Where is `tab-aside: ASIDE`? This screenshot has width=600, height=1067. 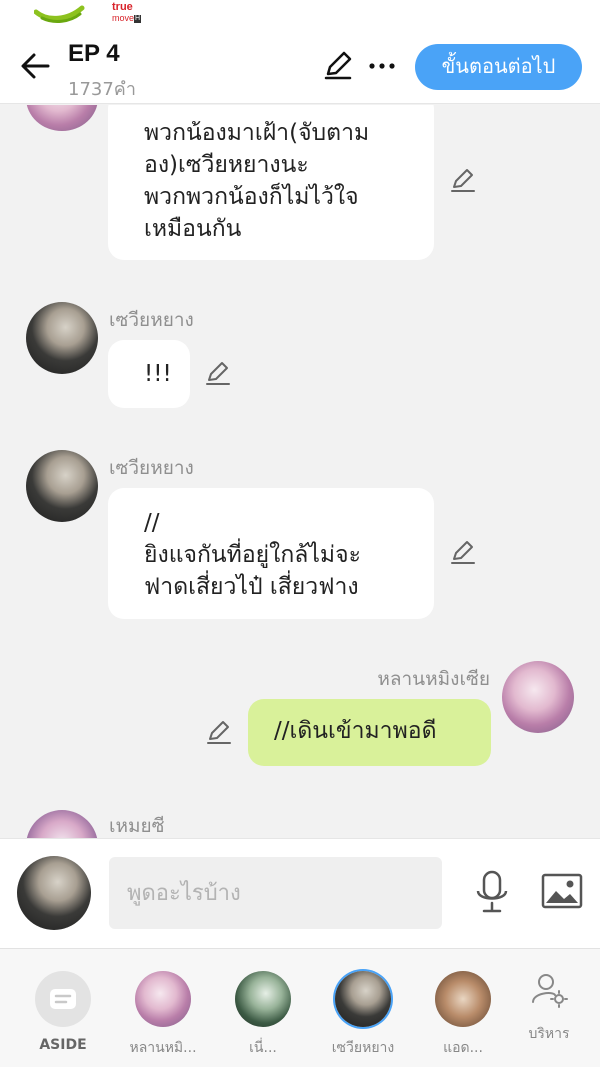
tab-aside: ASIDE is located at coordinates (63, 1008).